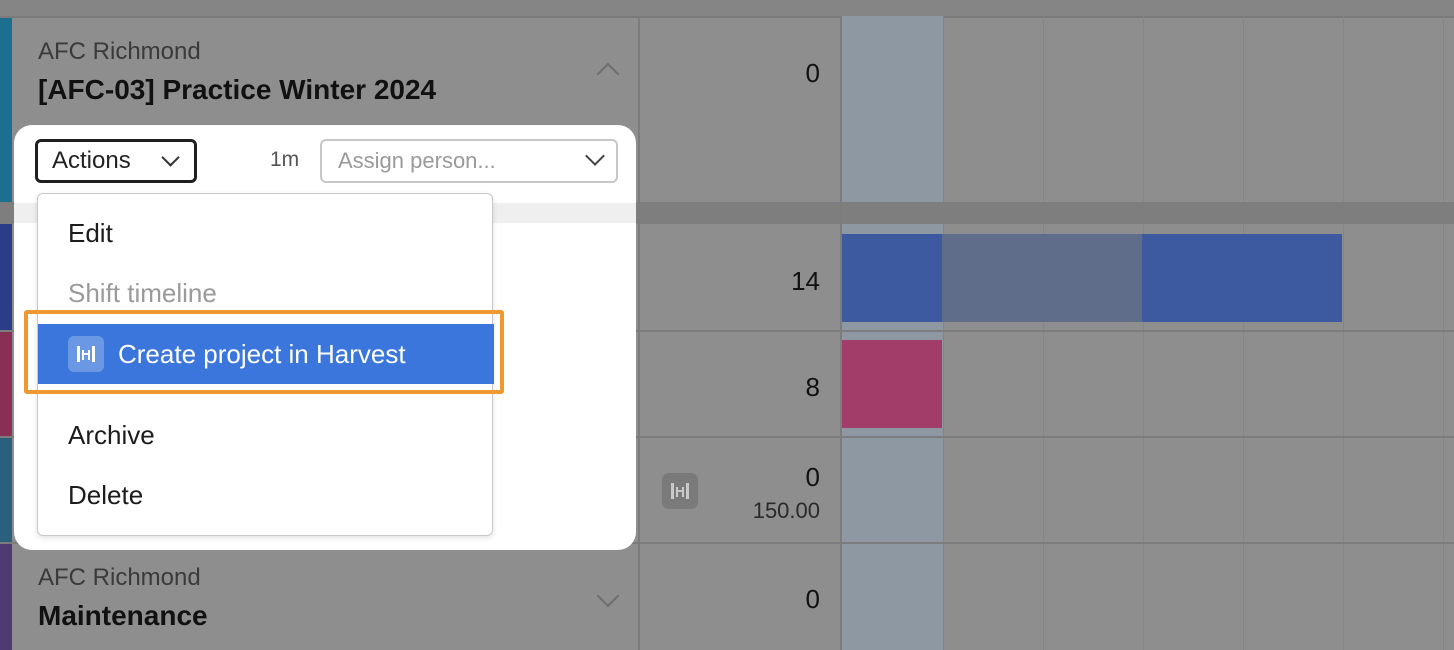 Image resolution: width=1454 pixels, height=650 pixels. What do you see at coordinates (805, 281) in the screenshot?
I see `row-total: 14` at bounding box center [805, 281].